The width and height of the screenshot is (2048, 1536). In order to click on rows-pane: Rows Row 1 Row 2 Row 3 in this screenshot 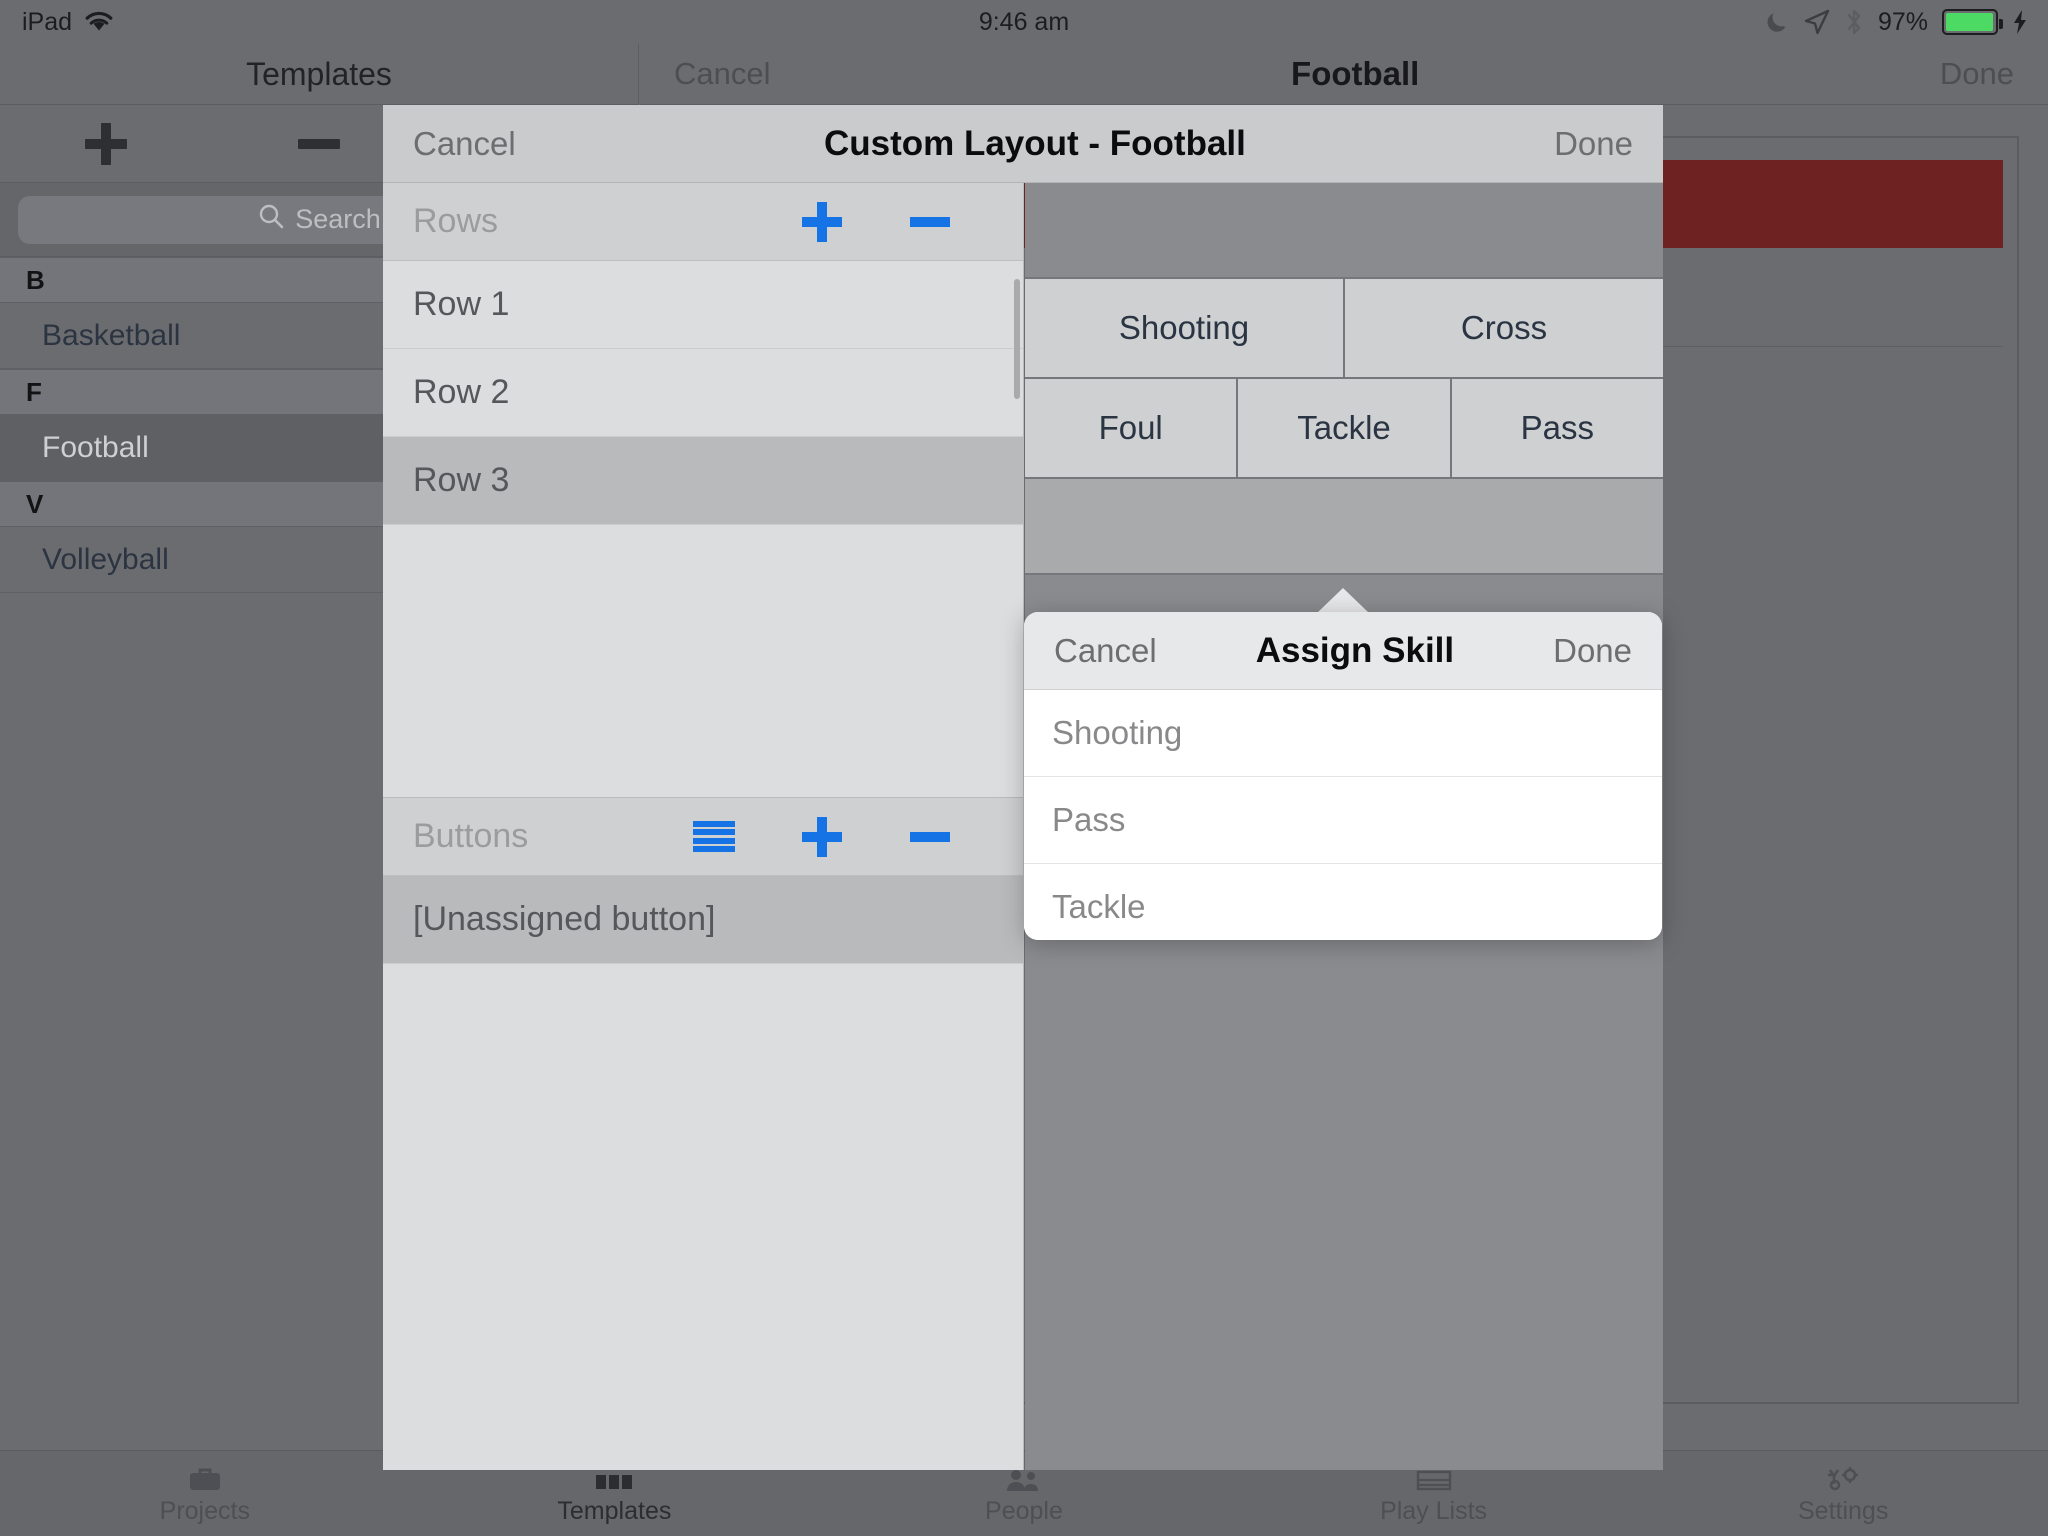, I will do `click(703, 490)`.